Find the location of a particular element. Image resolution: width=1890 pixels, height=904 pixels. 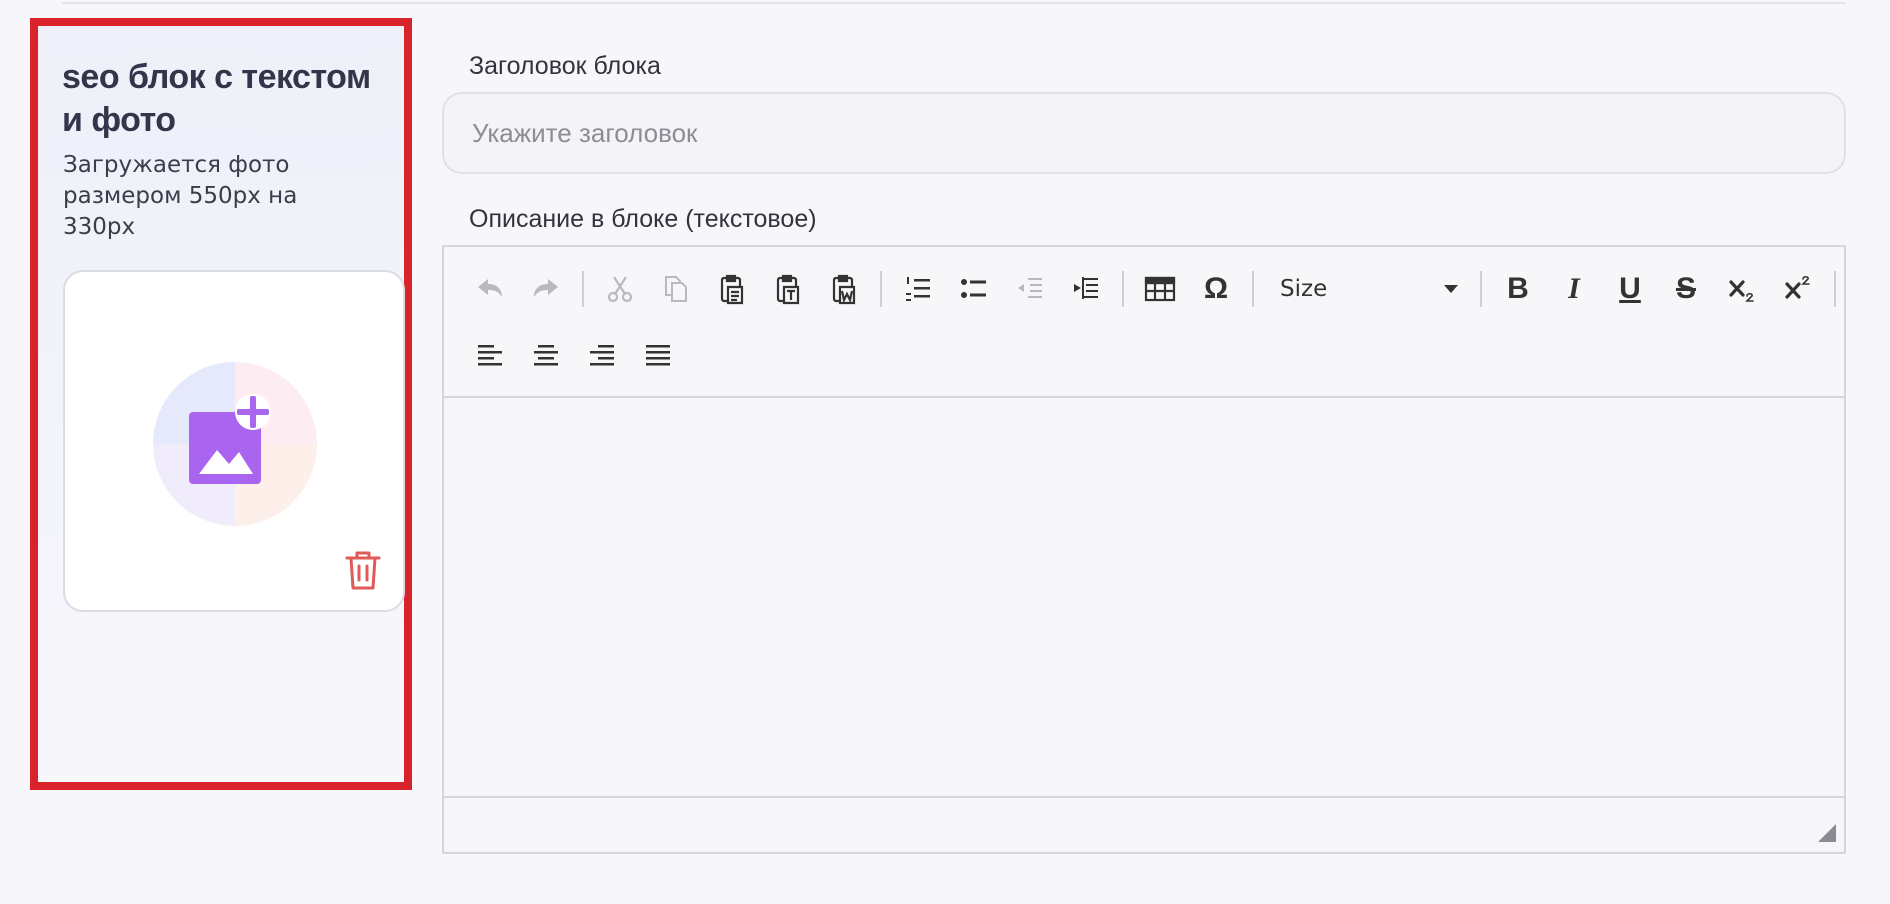

chevron-down-icon is located at coordinates (1451, 289).